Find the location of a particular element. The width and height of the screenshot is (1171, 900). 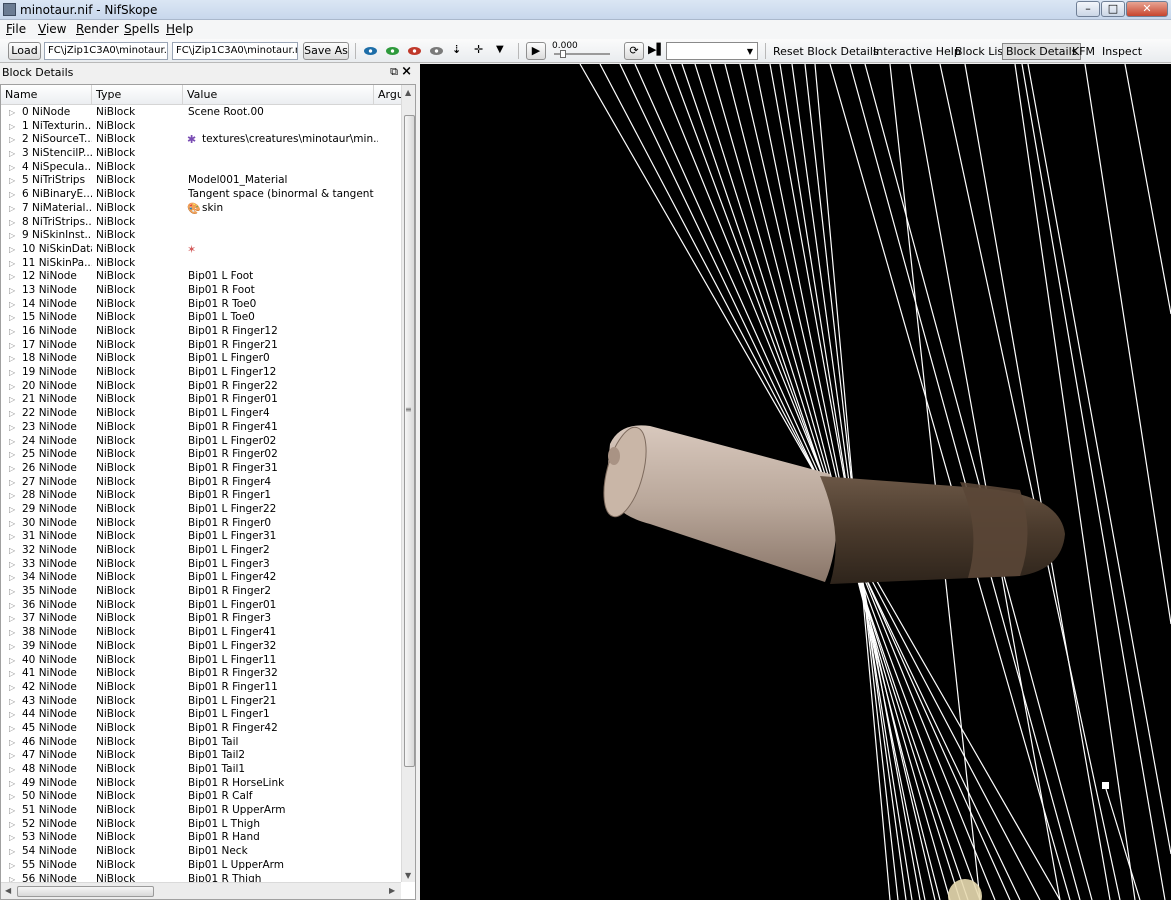

tree-row: ▷ 51 NiNode NiBlock Bip01 R UpperArm is located at coordinates (201, 811).